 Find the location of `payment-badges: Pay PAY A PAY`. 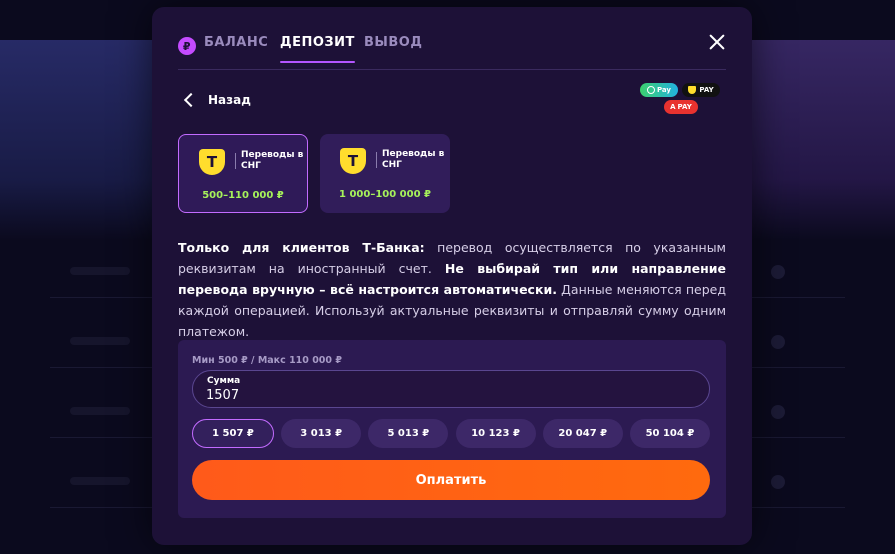

payment-badges: Pay PAY A PAY is located at coordinates (681, 101).